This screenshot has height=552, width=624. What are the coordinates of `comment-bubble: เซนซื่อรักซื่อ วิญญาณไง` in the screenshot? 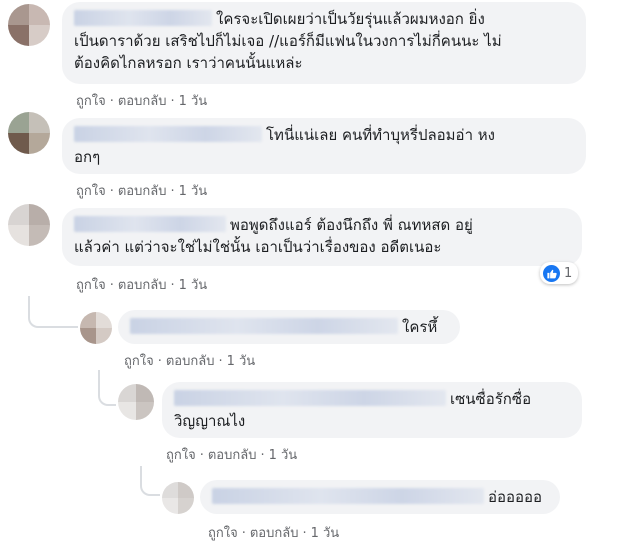 It's located at (372, 410).